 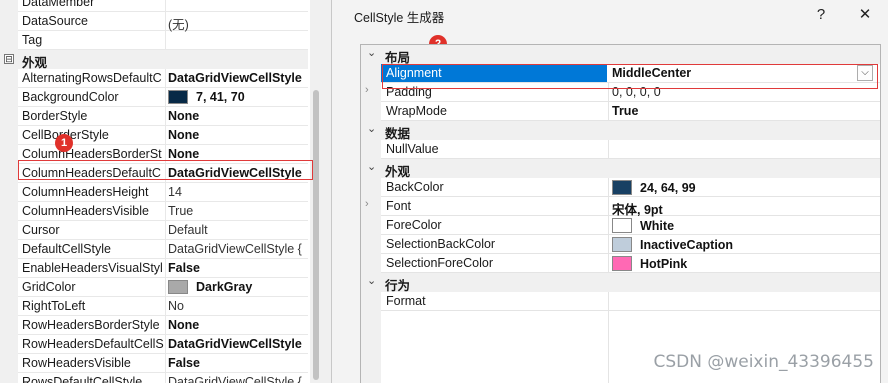 What do you see at coordinates (163, 249) in the screenshot?
I see `property-row: DefaultCellStyle DataGridViewCellStyle {` at bounding box center [163, 249].